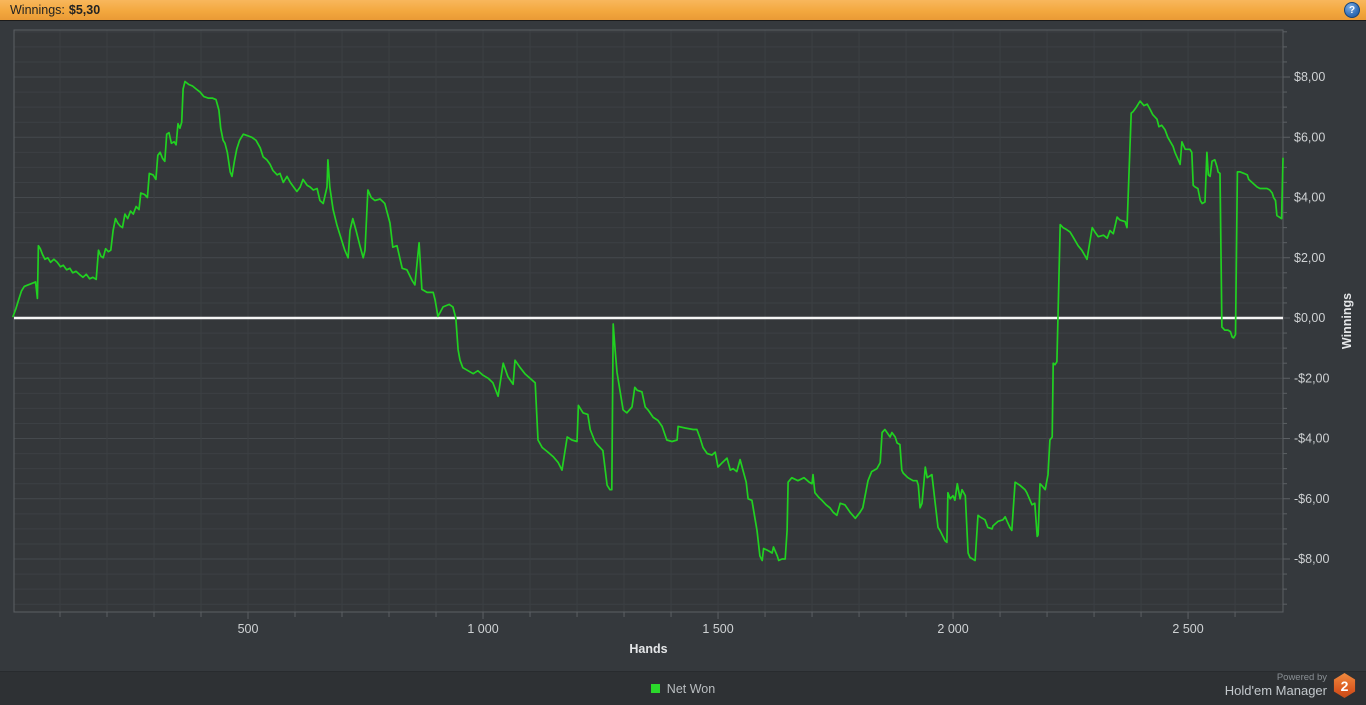 The height and width of the screenshot is (705, 1366). I want to click on x-tick-label: 2 000, so click(952, 629).